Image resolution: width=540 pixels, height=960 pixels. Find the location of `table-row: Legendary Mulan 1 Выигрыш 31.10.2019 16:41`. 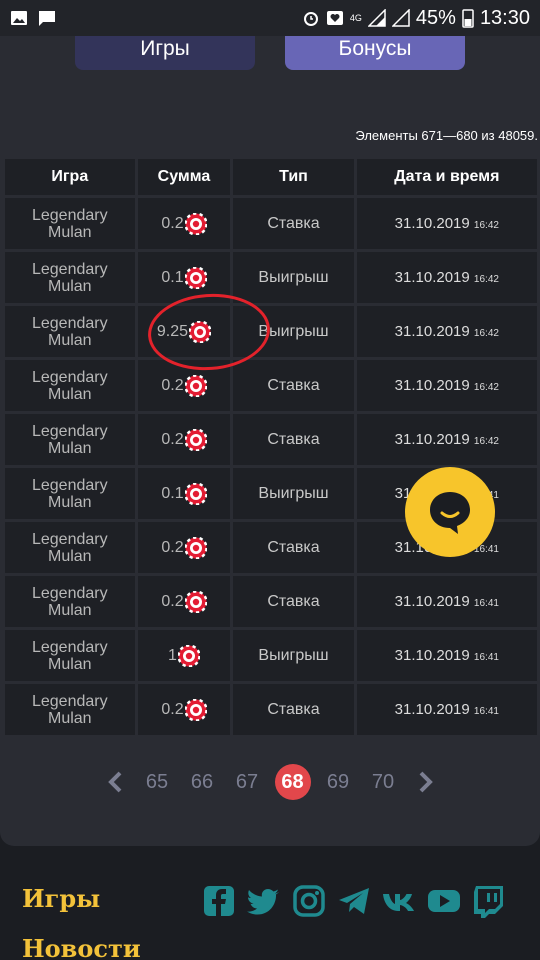

table-row: Legendary Mulan 1 Выигрыш 31.10.2019 16:41 is located at coordinates (271, 655).